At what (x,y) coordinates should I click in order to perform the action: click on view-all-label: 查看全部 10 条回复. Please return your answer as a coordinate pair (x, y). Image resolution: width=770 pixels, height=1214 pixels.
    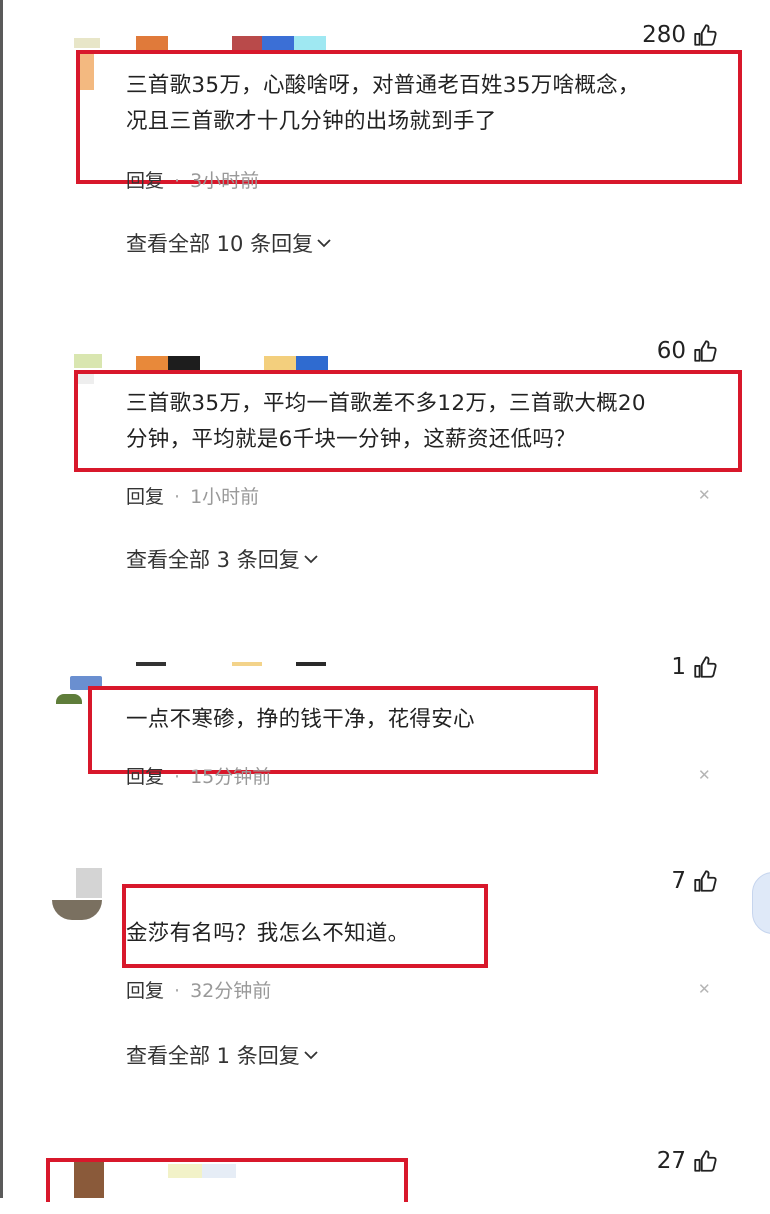
    Looking at the image, I should click on (220, 244).